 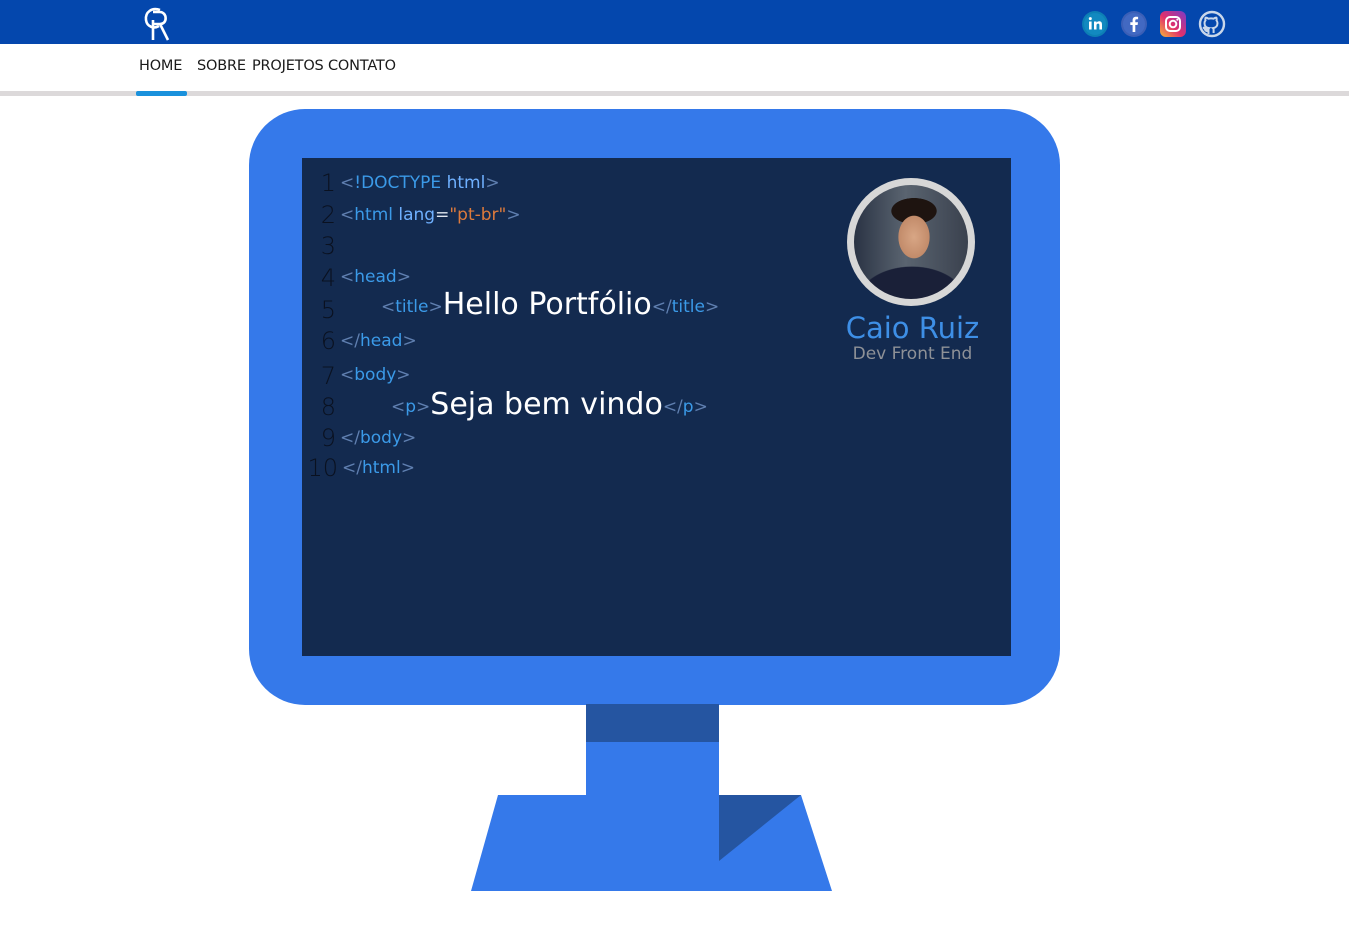 I want to click on head-tag: head, so click(x=375, y=277).